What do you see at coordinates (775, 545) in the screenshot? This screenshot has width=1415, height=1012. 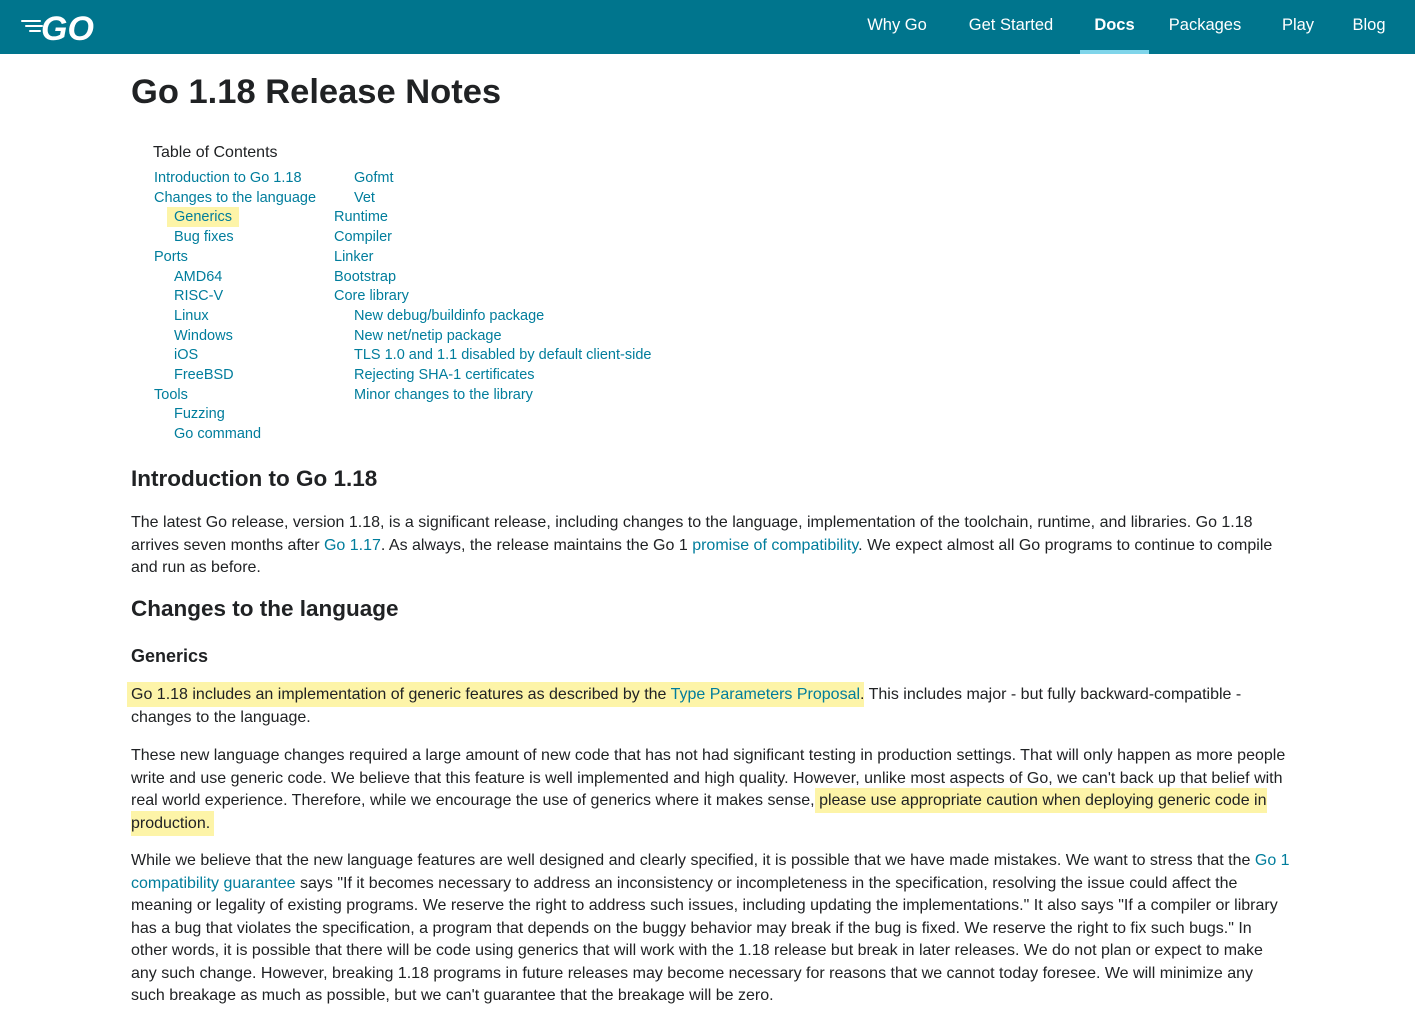 I see `link-promise-of-compatibility: promise of compatibility` at bounding box center [775, 545].